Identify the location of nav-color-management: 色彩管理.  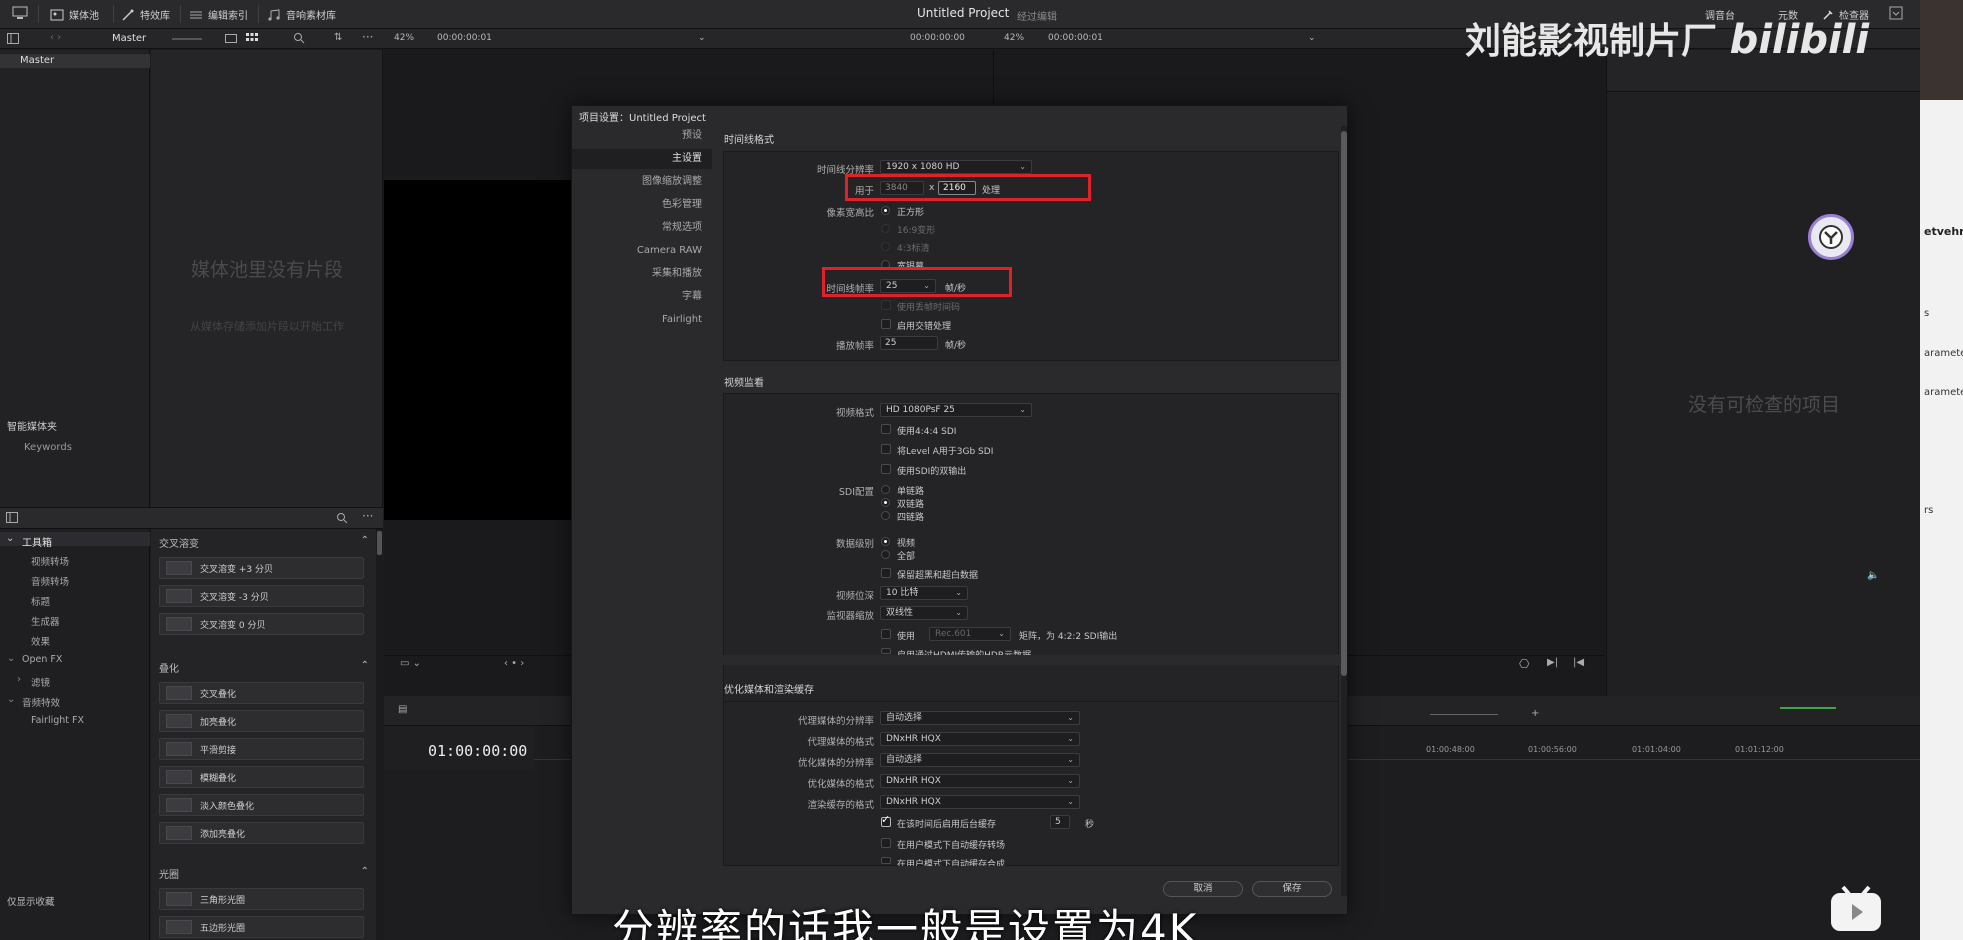
(642, 205).